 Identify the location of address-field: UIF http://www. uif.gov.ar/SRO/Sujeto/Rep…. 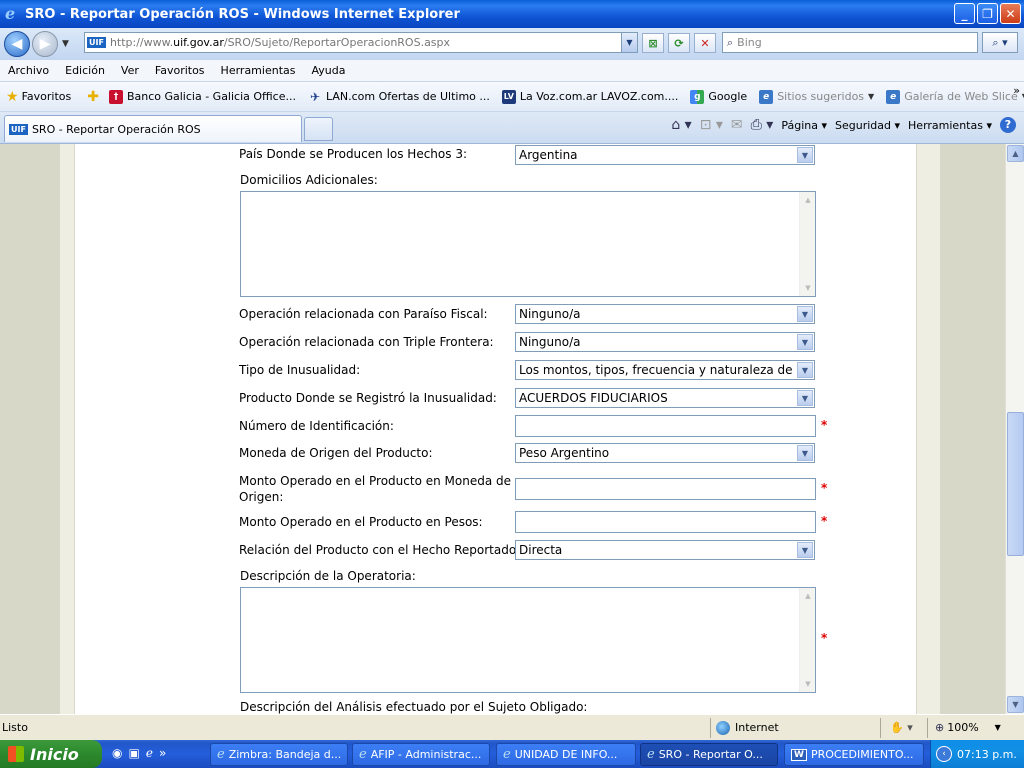
(361, 42).